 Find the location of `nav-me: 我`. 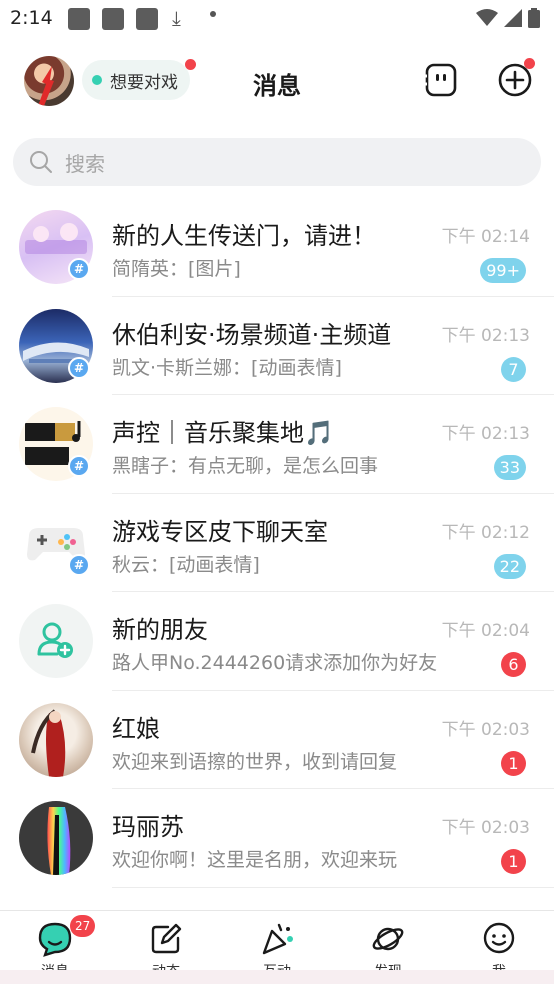

nav-me: 我 is located at coordinates (499, 945).